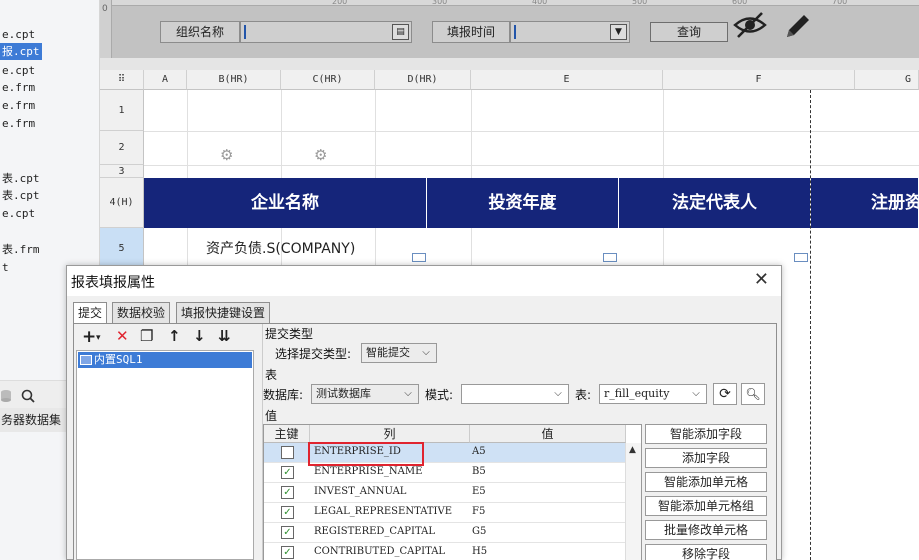 The width and height of the screenshot is (919, 560). I want to click on batch-modify-cells-button: 批量修改单元格, so click(706, 530).